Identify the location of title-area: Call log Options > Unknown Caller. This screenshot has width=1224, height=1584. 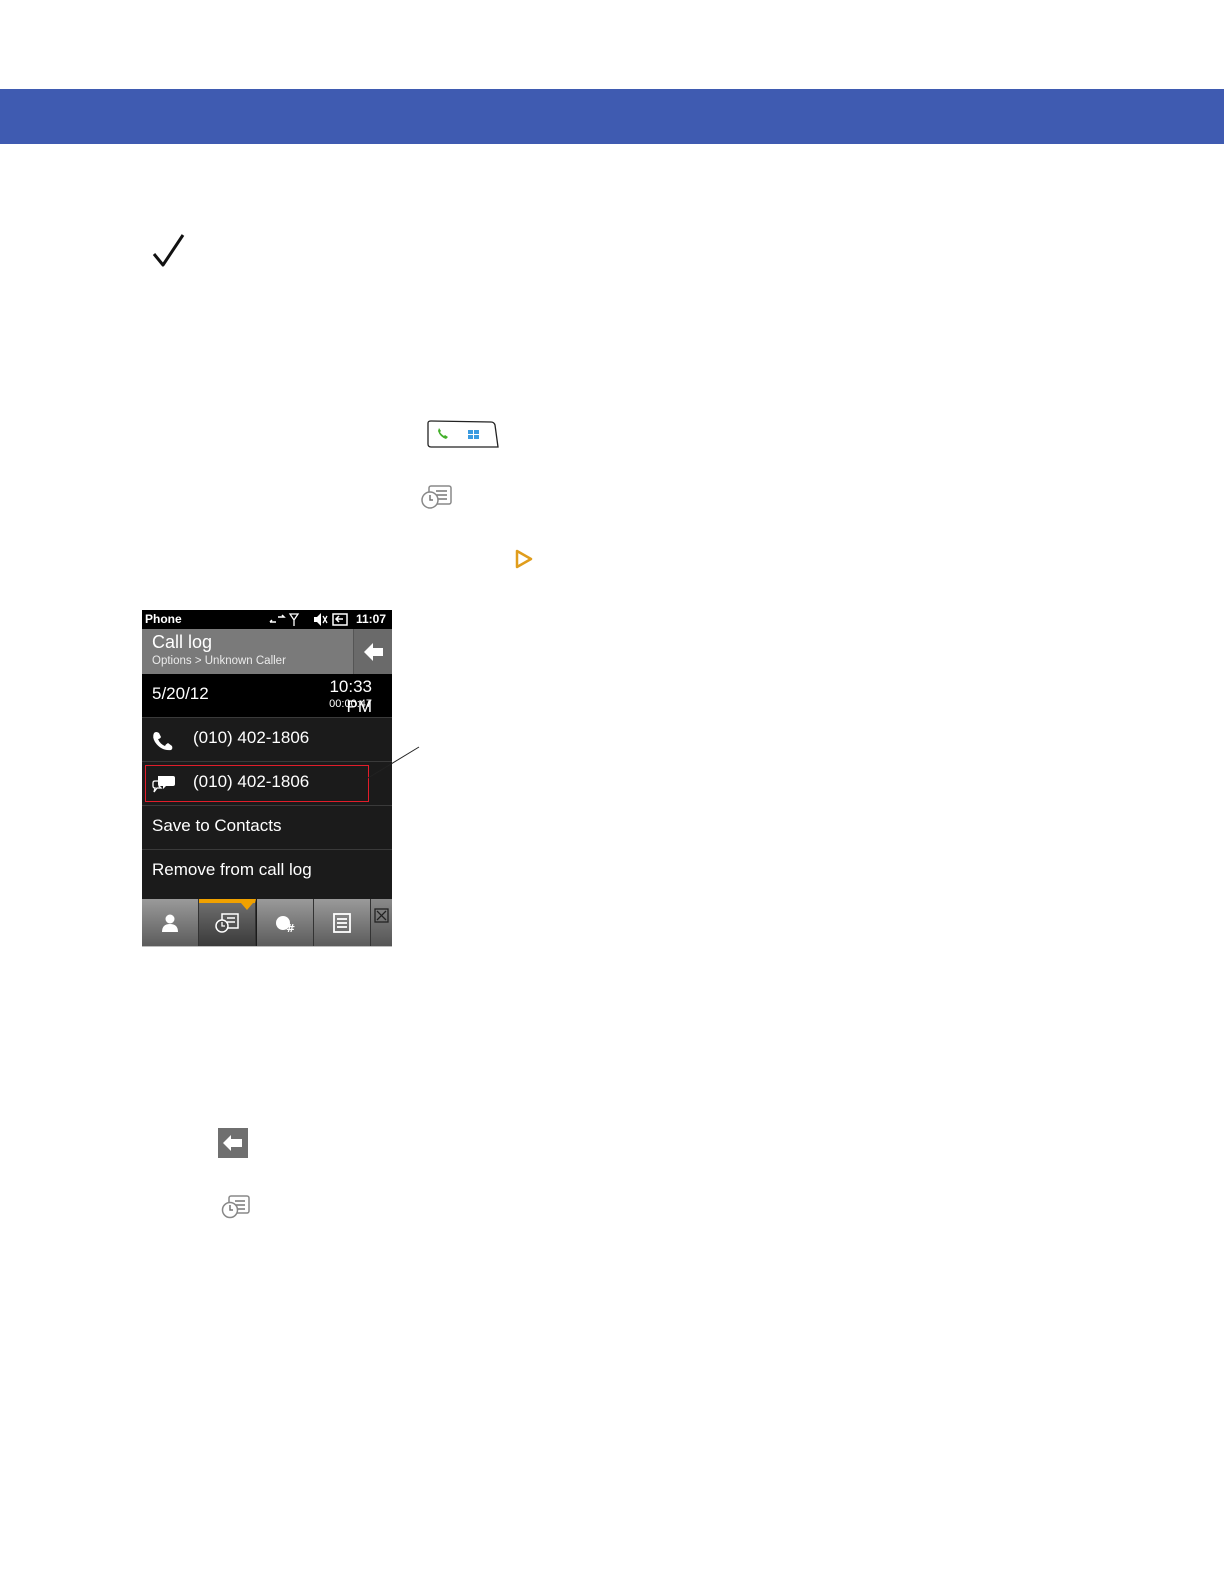
(247, 651).